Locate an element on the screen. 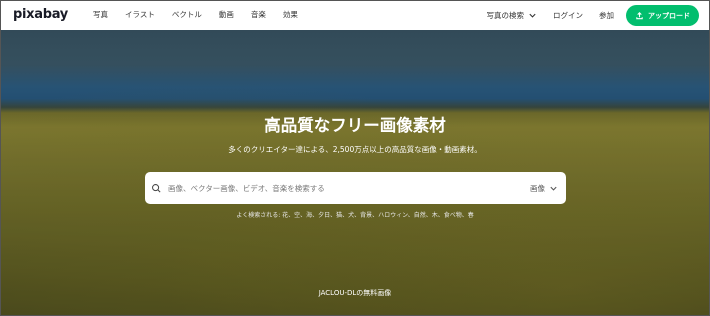 The width and height of the screenshot is (710, 316). header-actions: 写真の検索 ログイン 参加 アップロード is located at coordinates (593, 15).